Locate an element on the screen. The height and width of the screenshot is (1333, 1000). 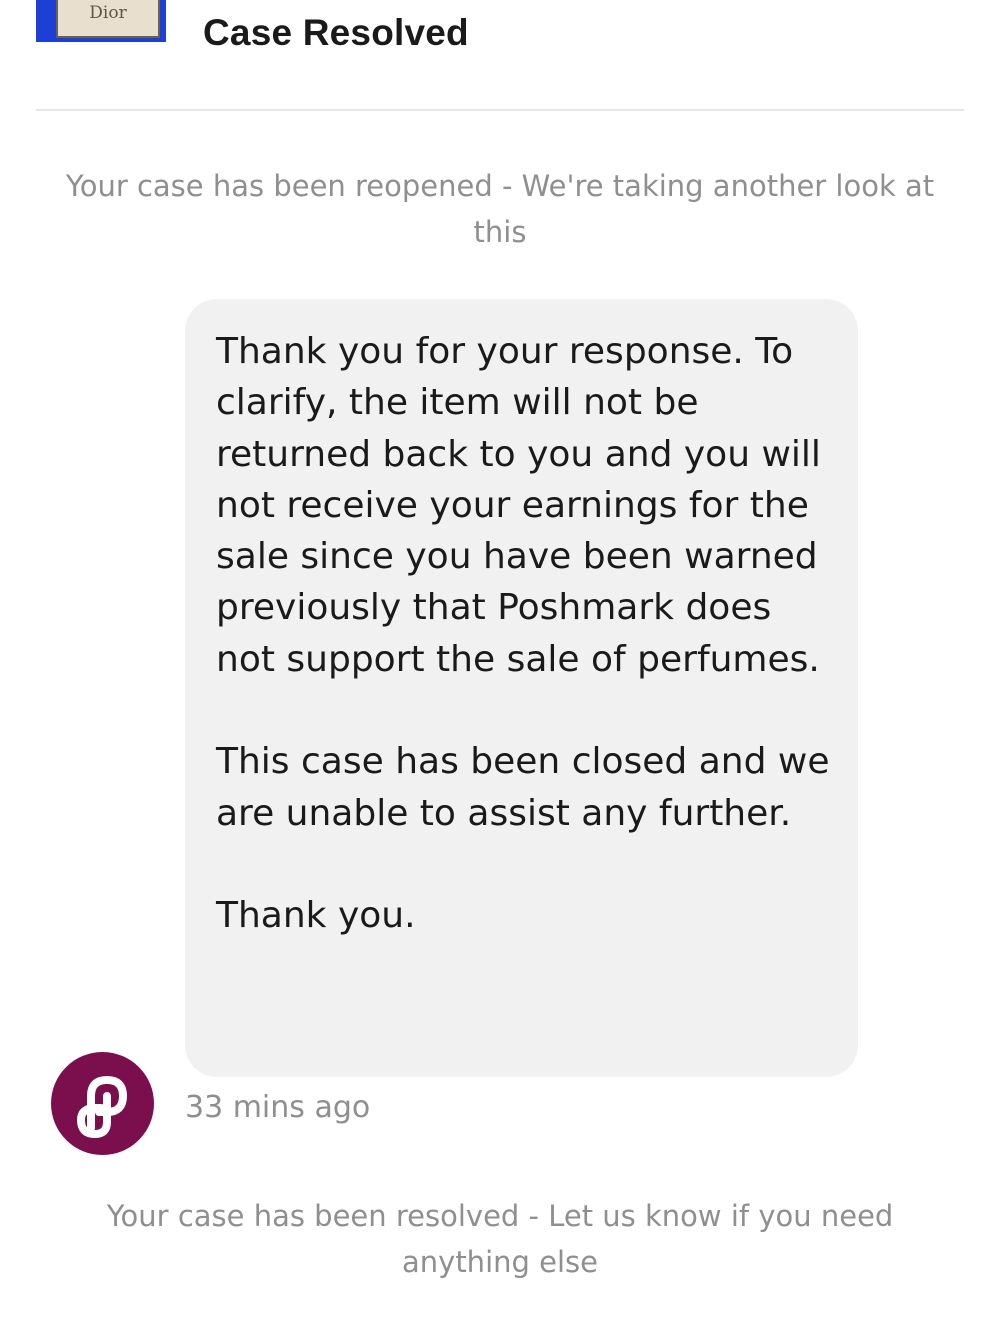
listing-thumbnail: Dior is located at coordinates (101, 21).